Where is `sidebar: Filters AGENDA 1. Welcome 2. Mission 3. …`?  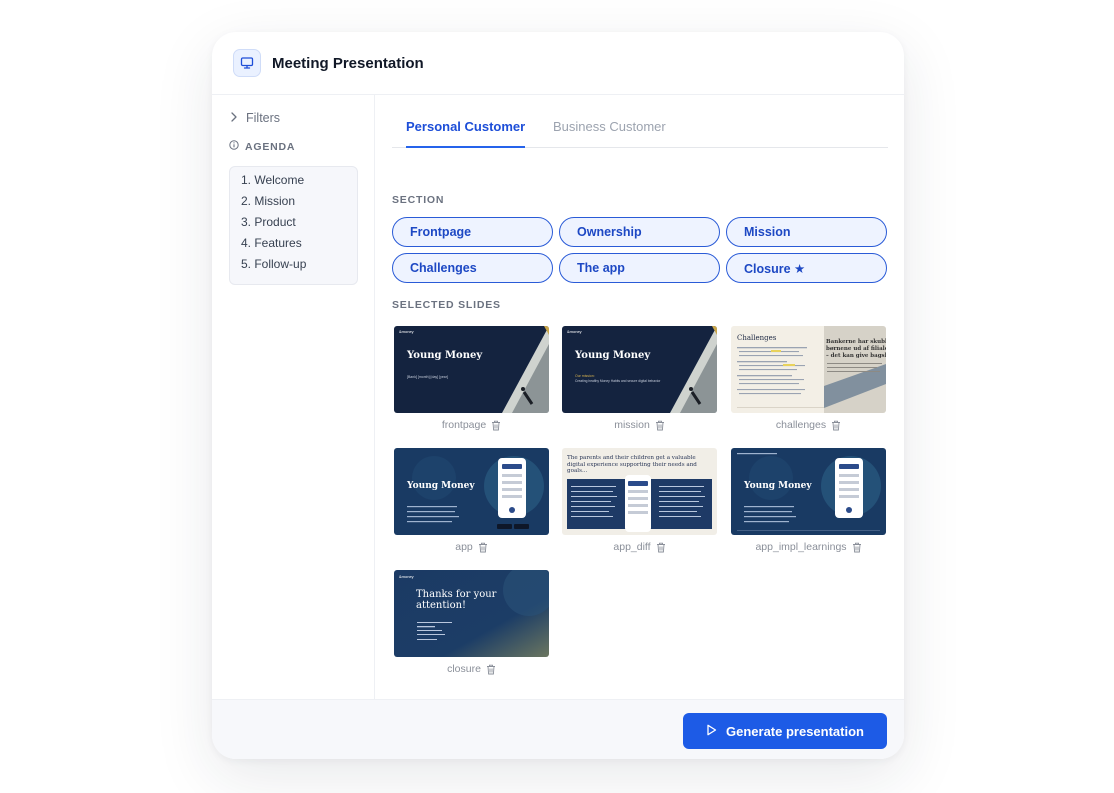 sidebar: Filters AGENDA 1. Welcome 2. Mission 3. … is located at coordinates (293, 397).